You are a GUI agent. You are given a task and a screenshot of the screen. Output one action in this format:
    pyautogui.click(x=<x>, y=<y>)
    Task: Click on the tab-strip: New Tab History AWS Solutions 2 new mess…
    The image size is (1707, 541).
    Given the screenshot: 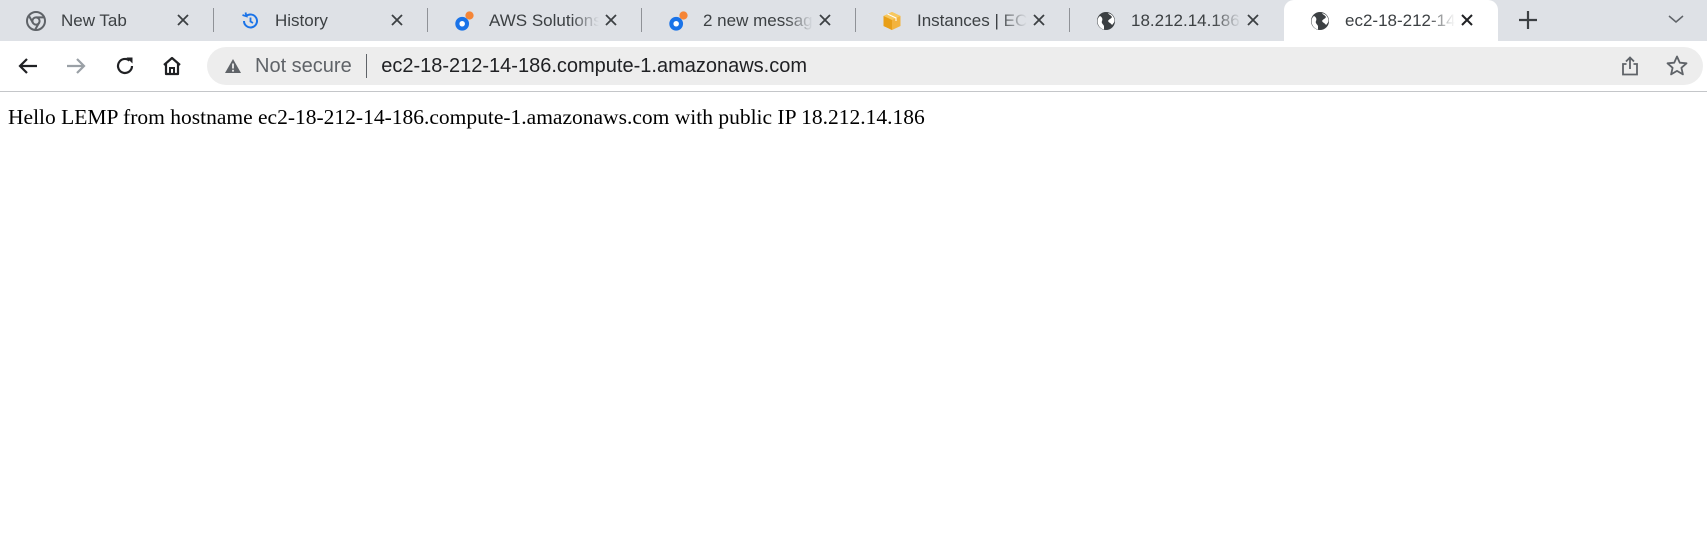 What is the action you would take?
    pyautogui.click(x=853, y=20)
    